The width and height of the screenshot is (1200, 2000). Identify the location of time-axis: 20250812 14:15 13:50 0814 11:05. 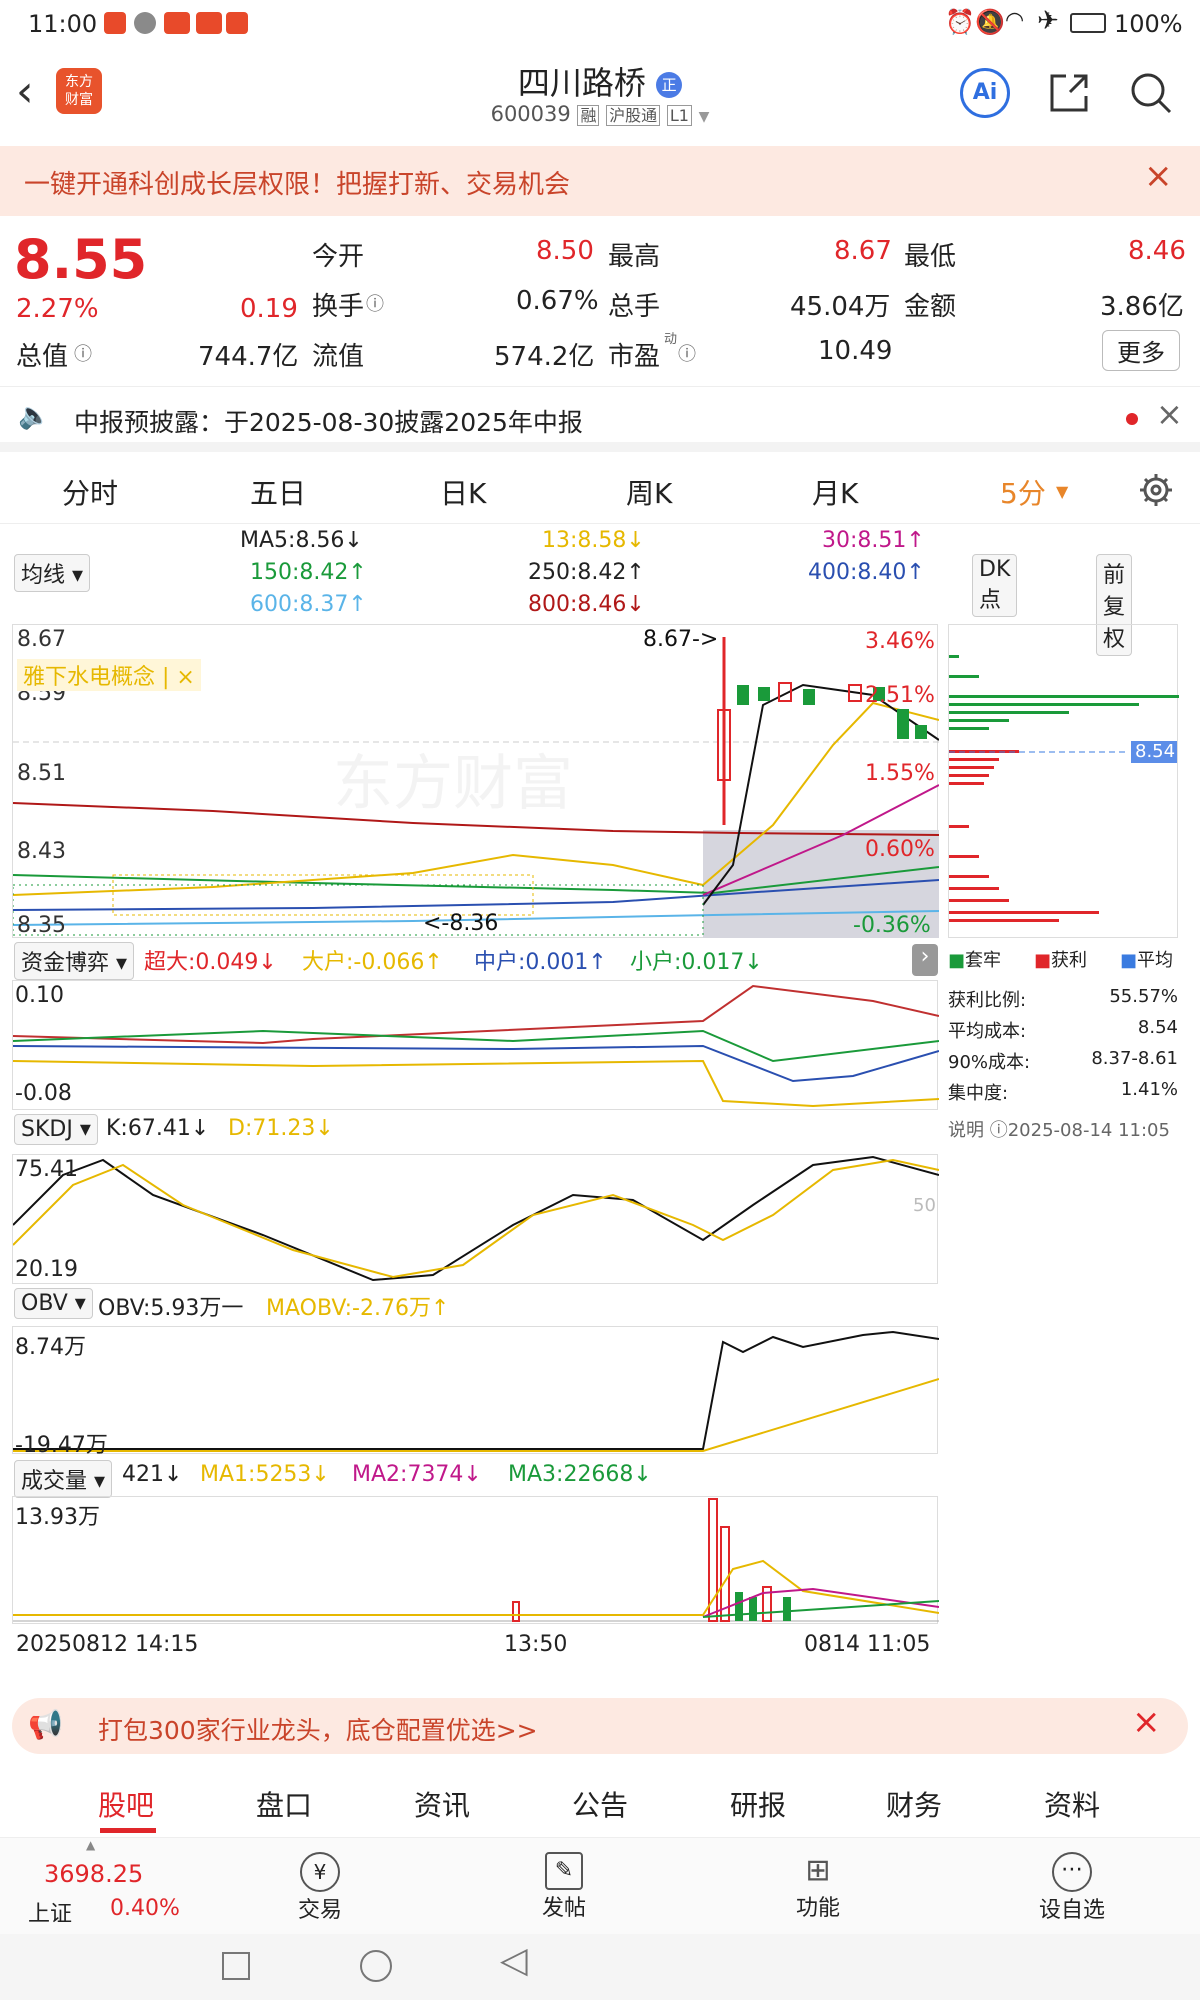
(475, 1647).